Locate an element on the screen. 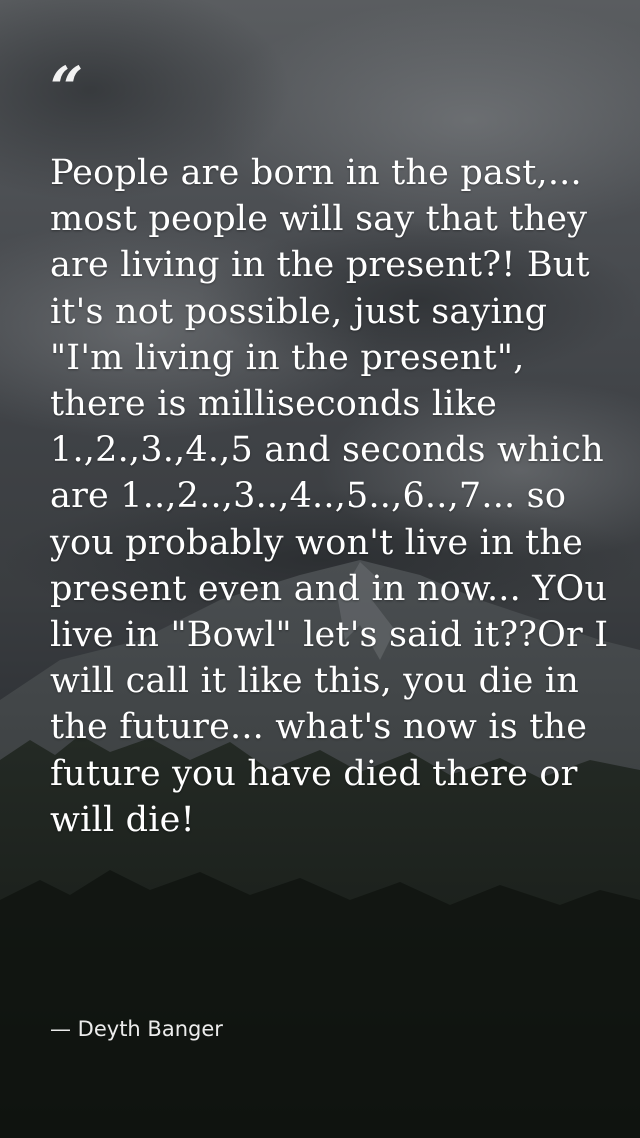 This screenshot has width=640, height=1138. quote-author: — Deyth Banger is located at coordinates (136, 1029).